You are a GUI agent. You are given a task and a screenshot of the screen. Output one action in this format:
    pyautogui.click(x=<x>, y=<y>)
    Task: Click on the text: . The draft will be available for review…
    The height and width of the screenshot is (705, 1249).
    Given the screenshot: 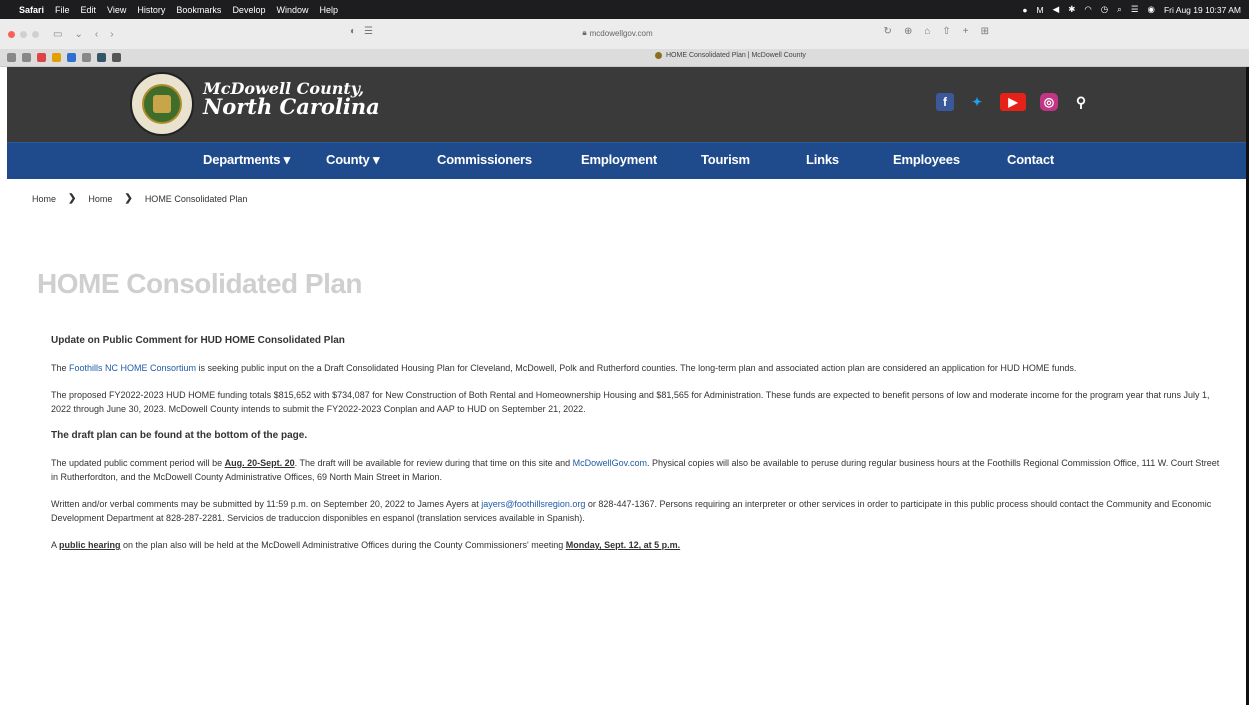 What is the action you would take?
    pyautogui.click(x=433, y=463)
    